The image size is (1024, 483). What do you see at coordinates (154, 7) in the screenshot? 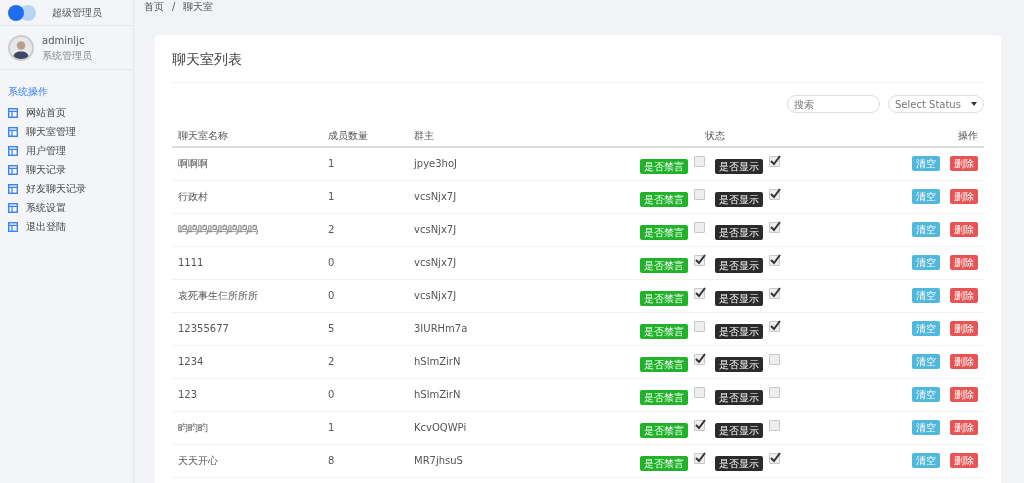
I see `breadcrumb-link: 首页` at bounding box center [154, 7].